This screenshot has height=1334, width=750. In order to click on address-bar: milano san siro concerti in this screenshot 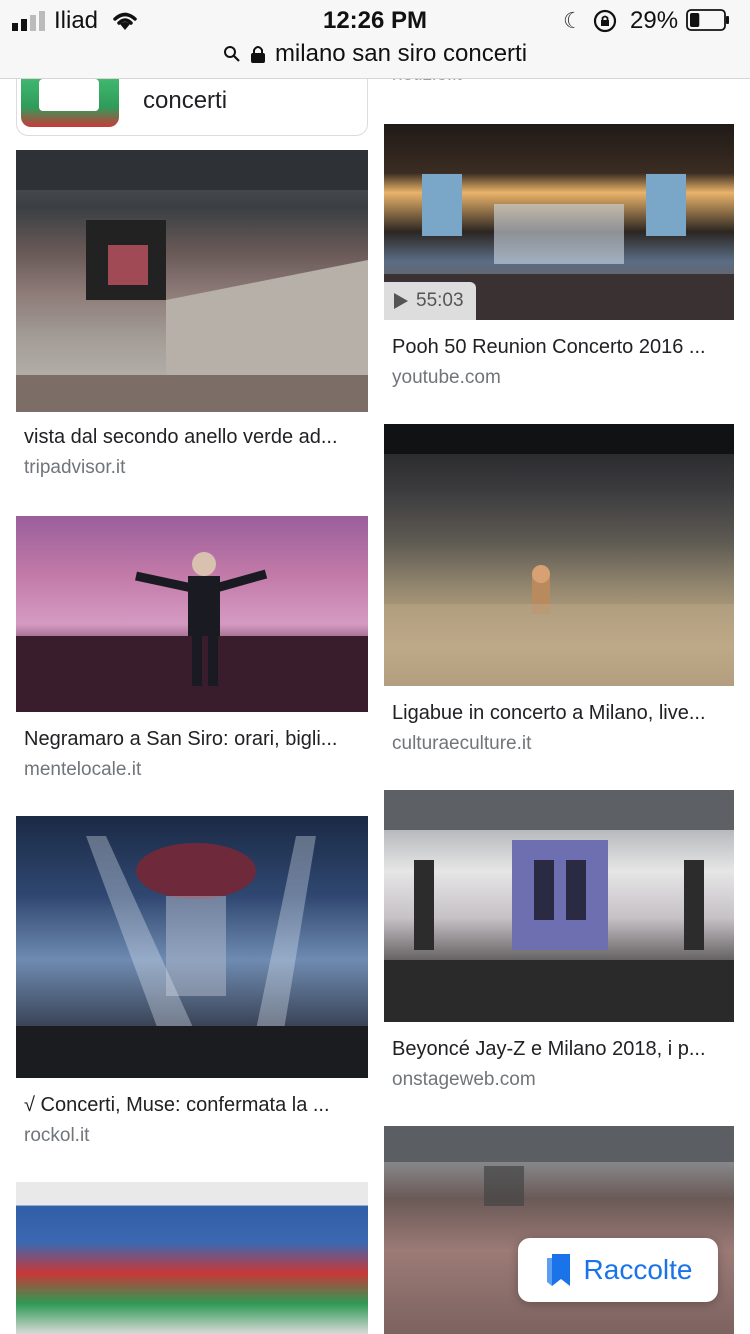, I will do `click(375, 57)`.